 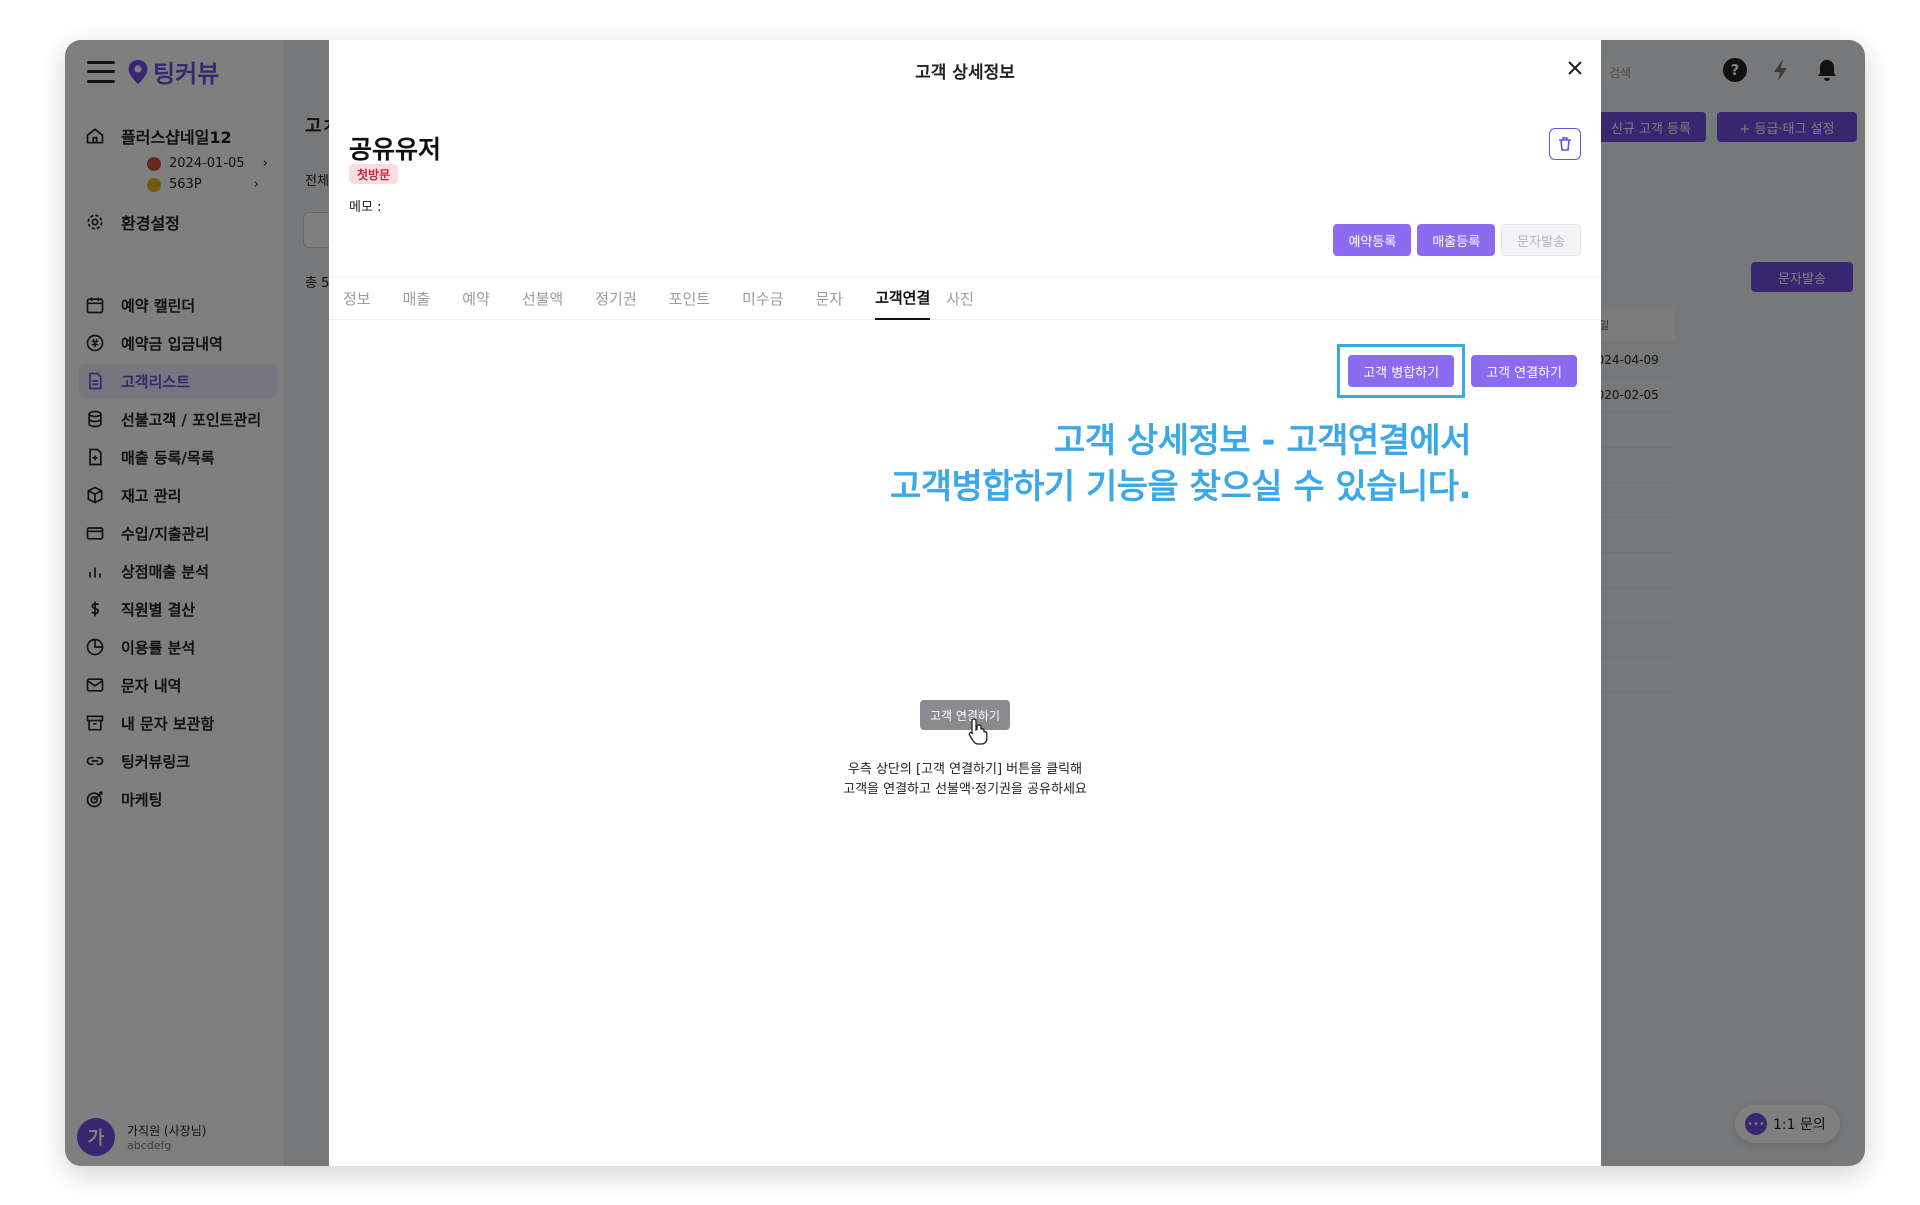 I want to click on trash-icon, so click(x=1565, y=144).